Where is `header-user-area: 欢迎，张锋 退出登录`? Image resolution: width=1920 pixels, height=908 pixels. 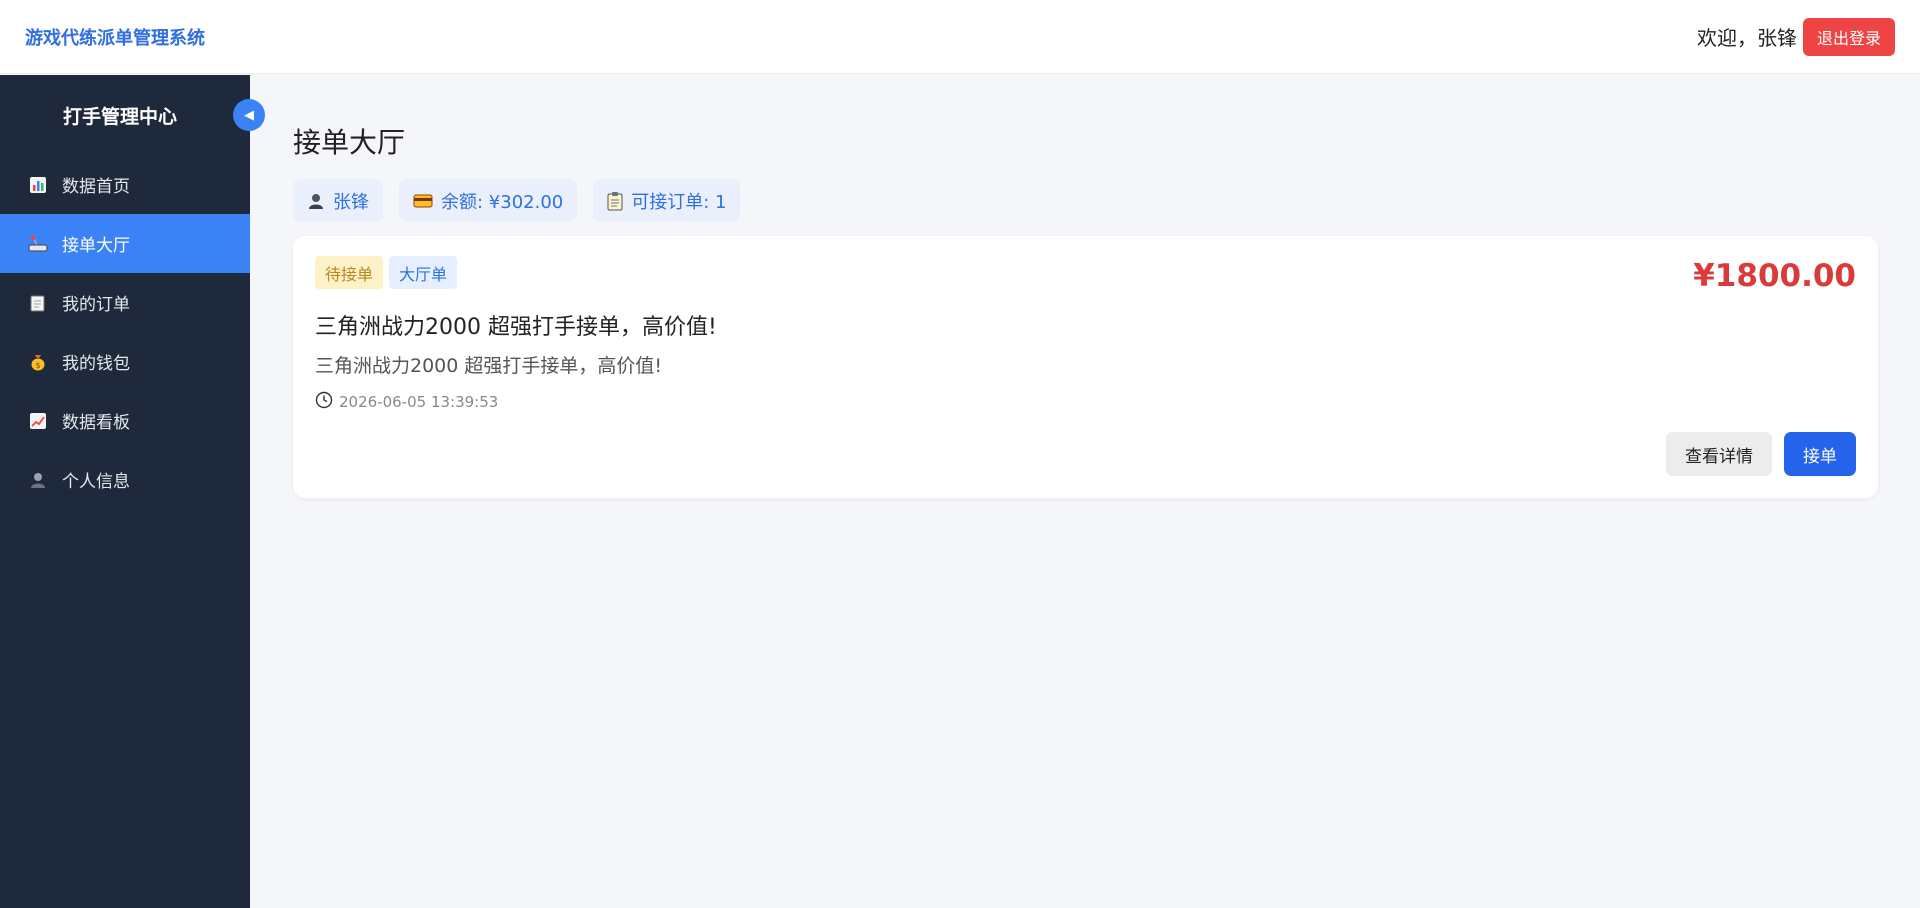 header-user-area: 欢迎，张锋 退出登录 is located at coordinates (1795, 36).